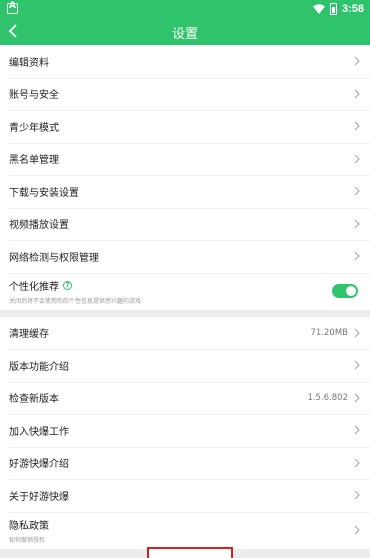  I want to click on row-label: 检查新版本, so click(34, 400).